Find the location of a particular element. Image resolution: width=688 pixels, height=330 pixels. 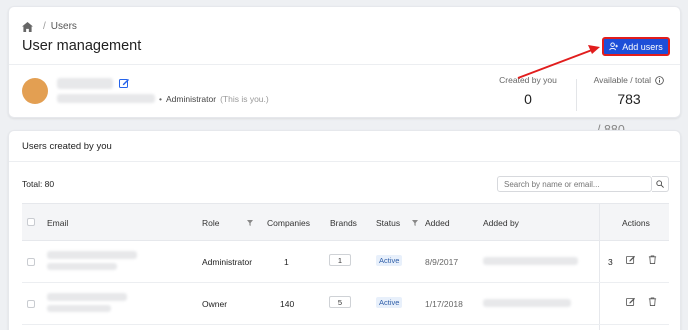

table-row: Administrator 1 1 Active 8/9/2017 3 is located at coordinates (345, 262).